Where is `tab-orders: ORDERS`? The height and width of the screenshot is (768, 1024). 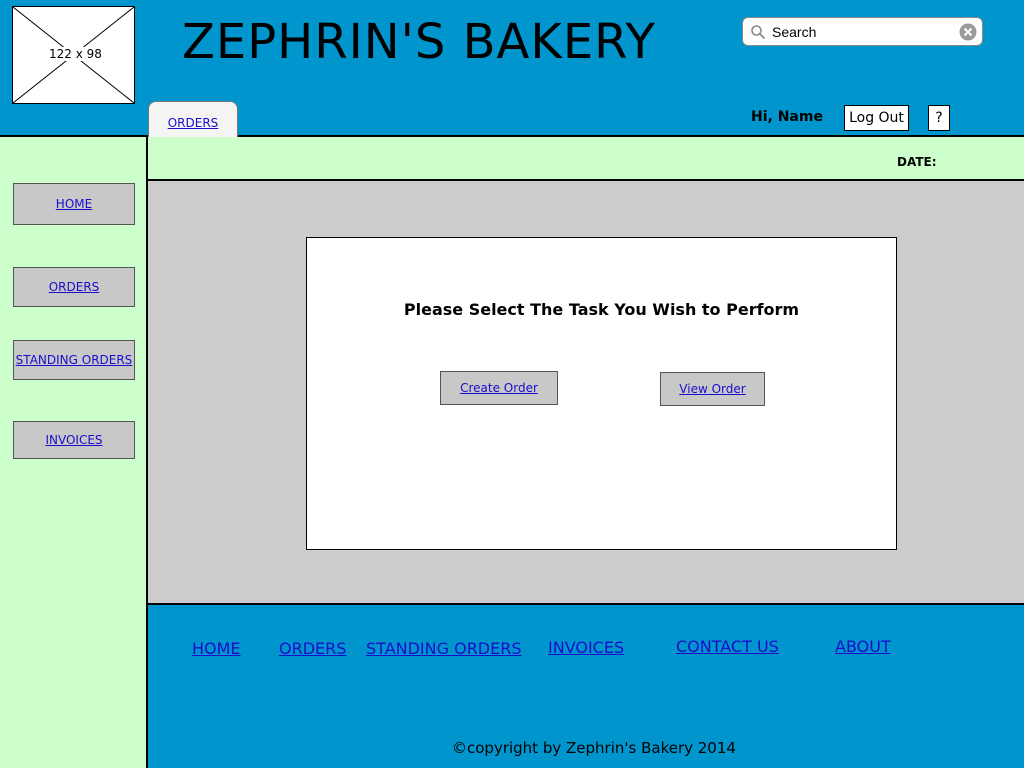
tab-orders: ORDERS is located at coordinates (193, 119).